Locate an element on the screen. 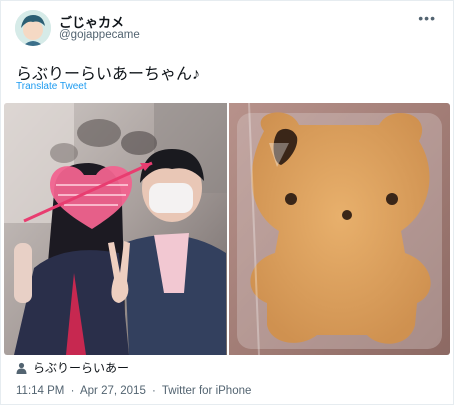 Image resolution: width=454 pixels, height=405 pixels. person-tag-icon is located at coordinates (21, 368).